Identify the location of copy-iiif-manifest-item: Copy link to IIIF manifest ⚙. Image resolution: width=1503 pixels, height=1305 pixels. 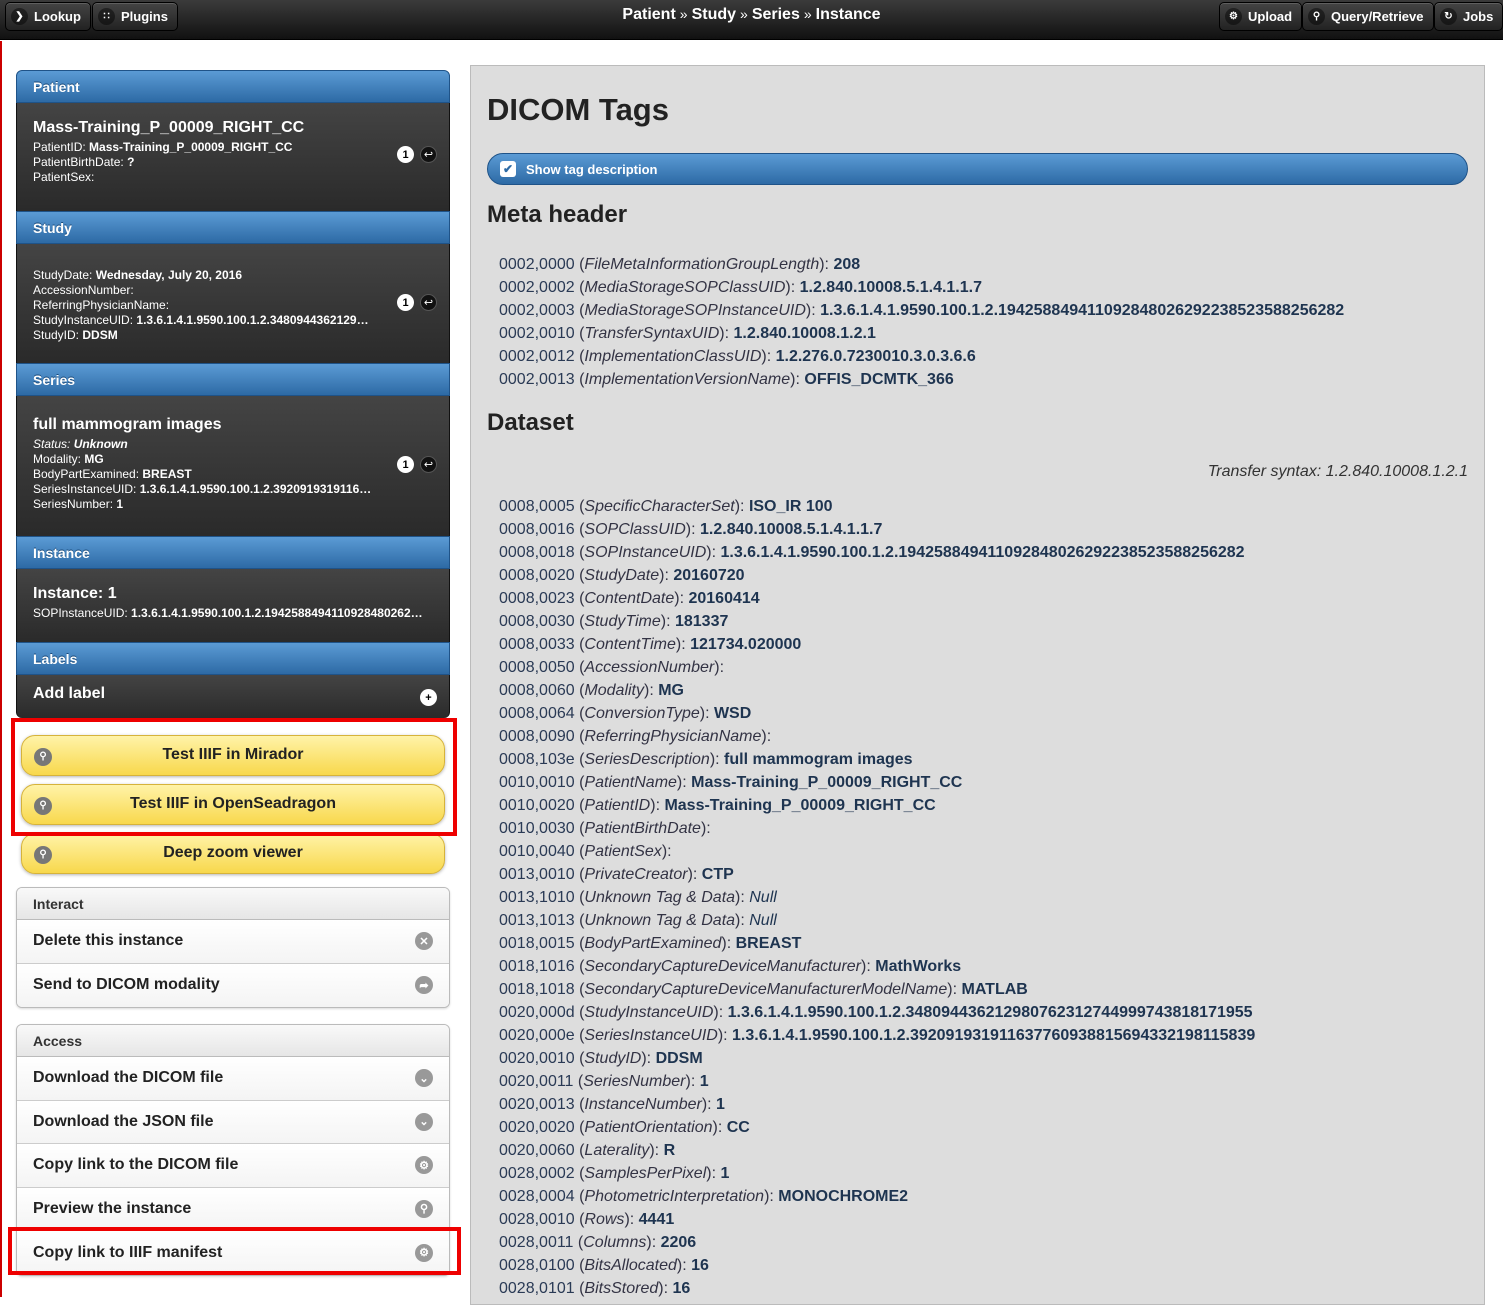
(233, 1253).